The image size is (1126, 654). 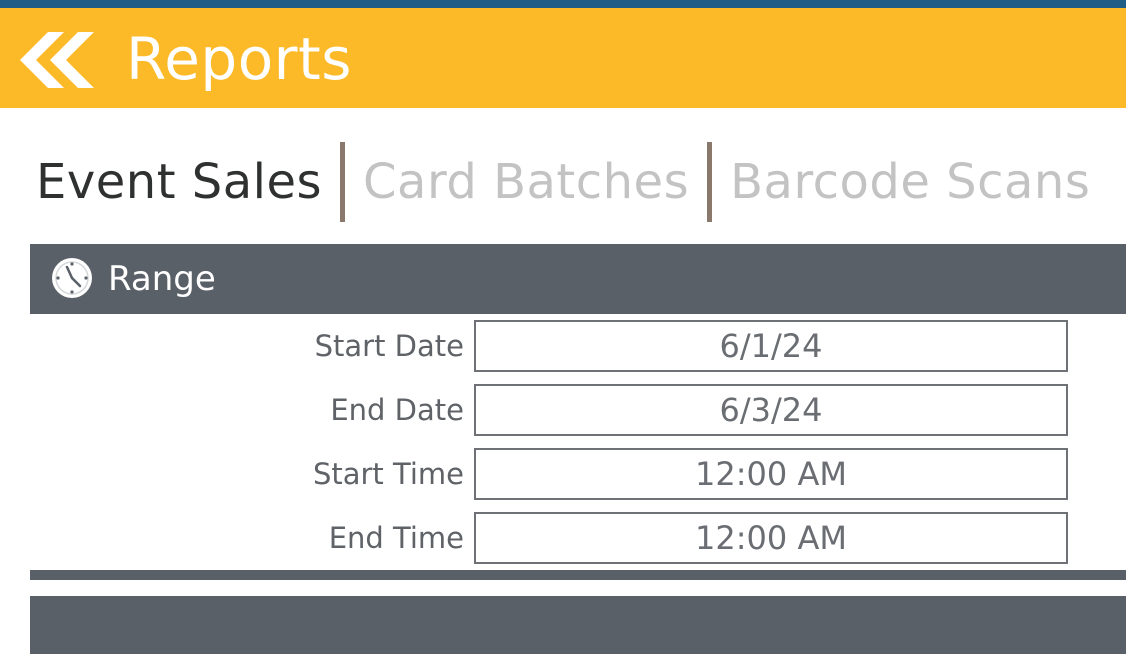 I want to click on end-time-row: End Time 12:00 AM, so click(x=550, y=538).